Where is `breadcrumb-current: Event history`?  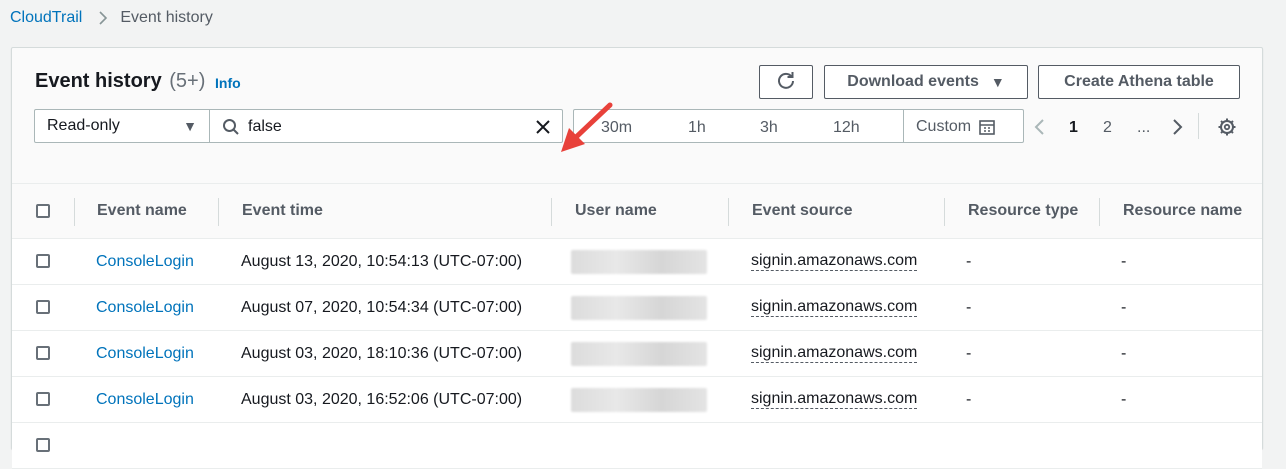 breadcrumb-current: Event history is located at coordinates (166, 17).